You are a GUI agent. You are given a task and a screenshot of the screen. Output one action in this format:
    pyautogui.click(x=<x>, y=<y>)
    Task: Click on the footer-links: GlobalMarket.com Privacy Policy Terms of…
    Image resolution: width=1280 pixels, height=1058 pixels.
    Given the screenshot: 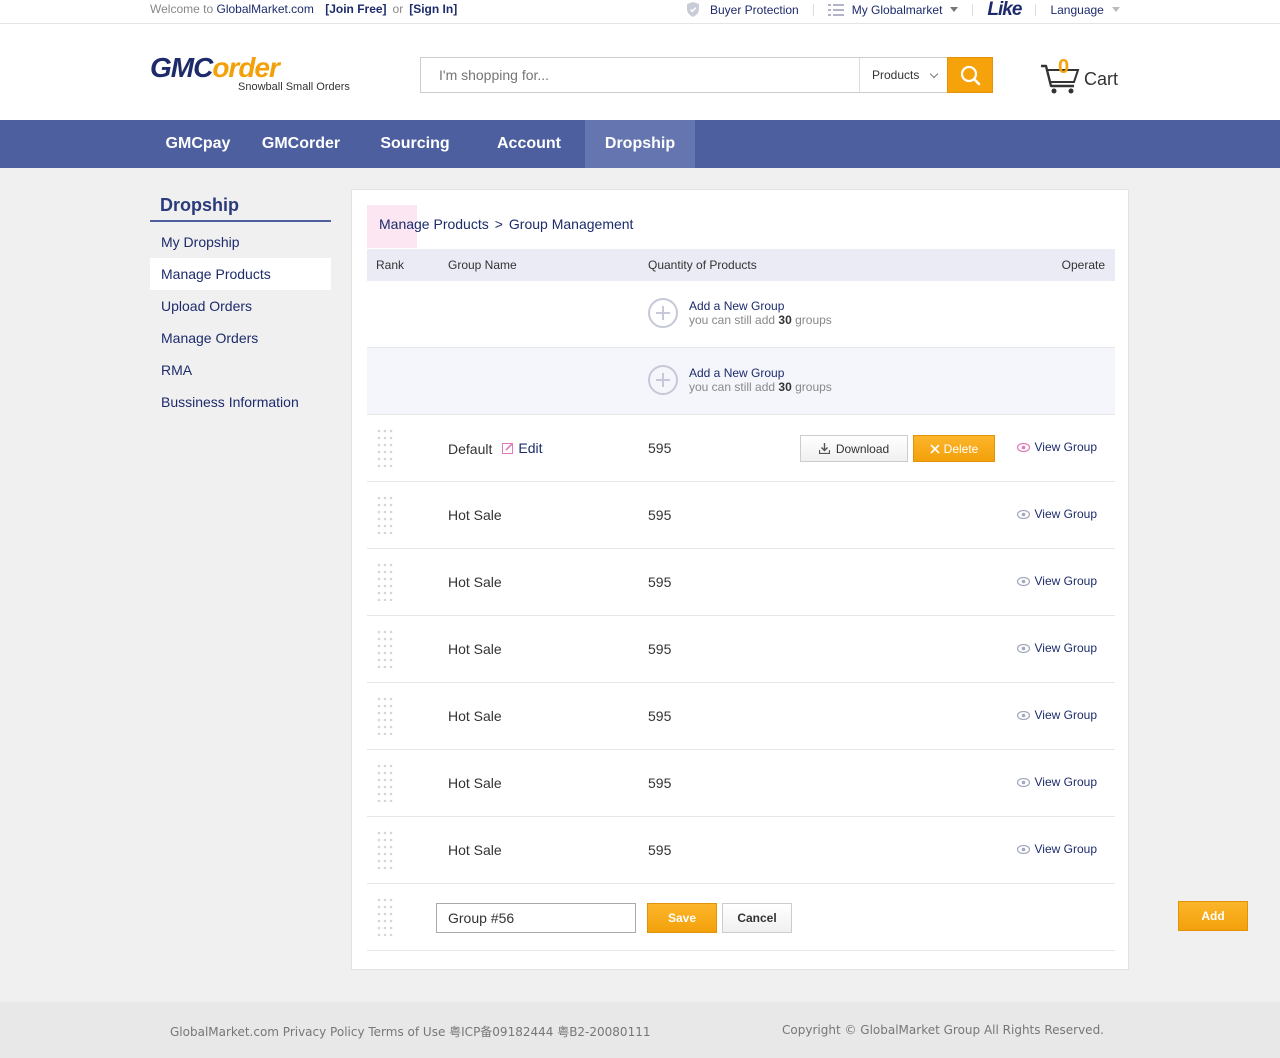 What is the action you would take?
    pyautogui.click(x=410, y=1032)
    